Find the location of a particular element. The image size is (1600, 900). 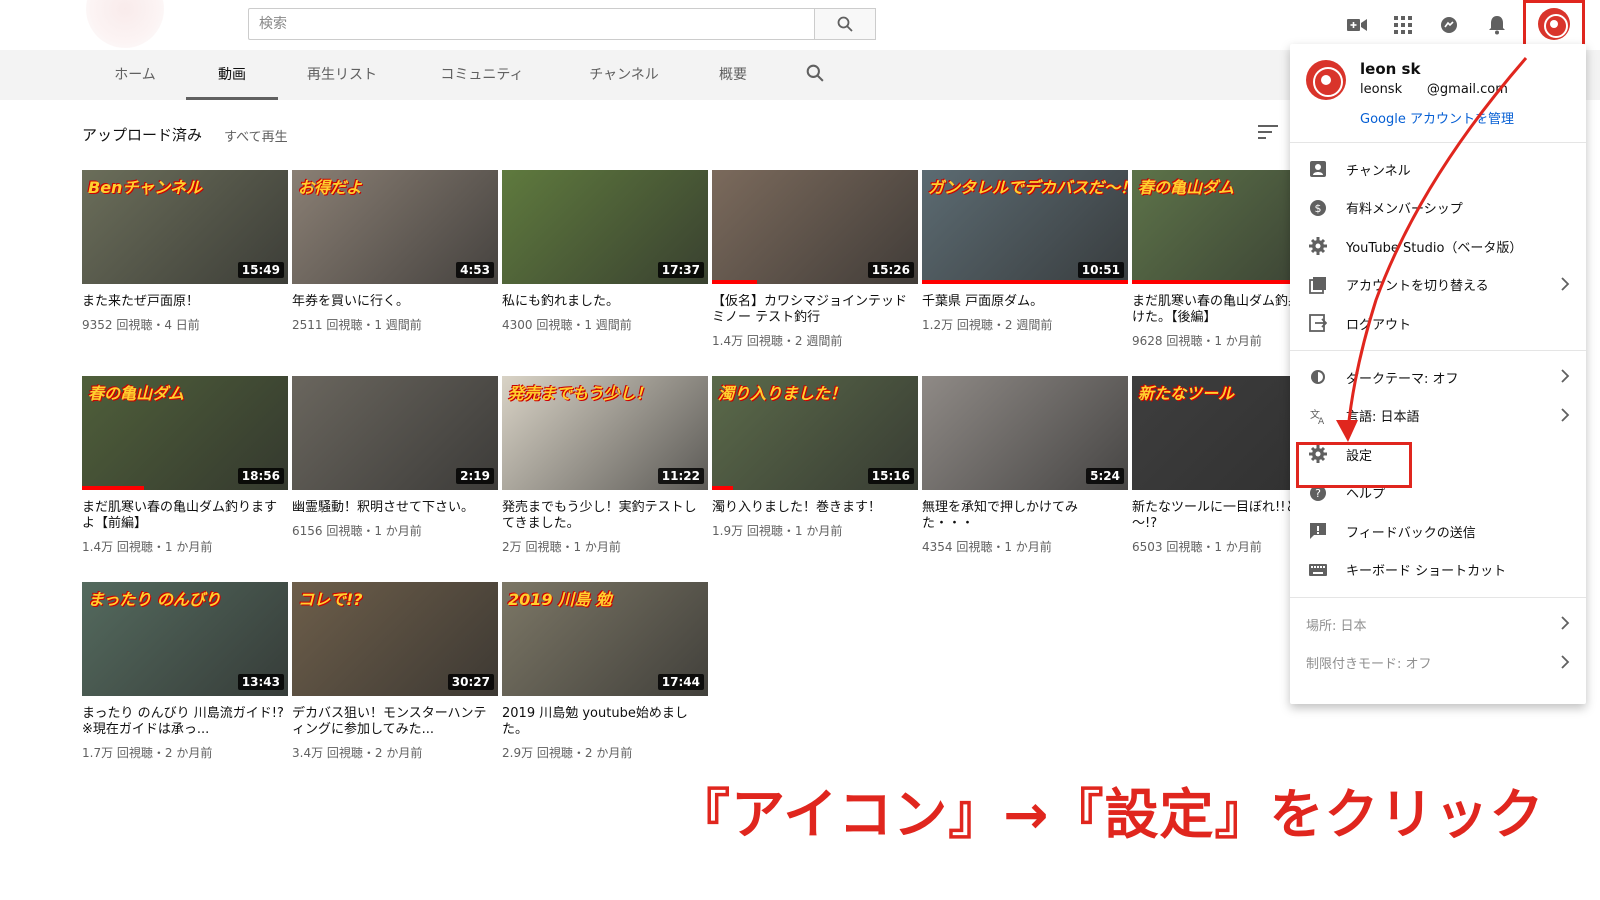

dollar-icon: $ is located at coordinates (1318, 208).